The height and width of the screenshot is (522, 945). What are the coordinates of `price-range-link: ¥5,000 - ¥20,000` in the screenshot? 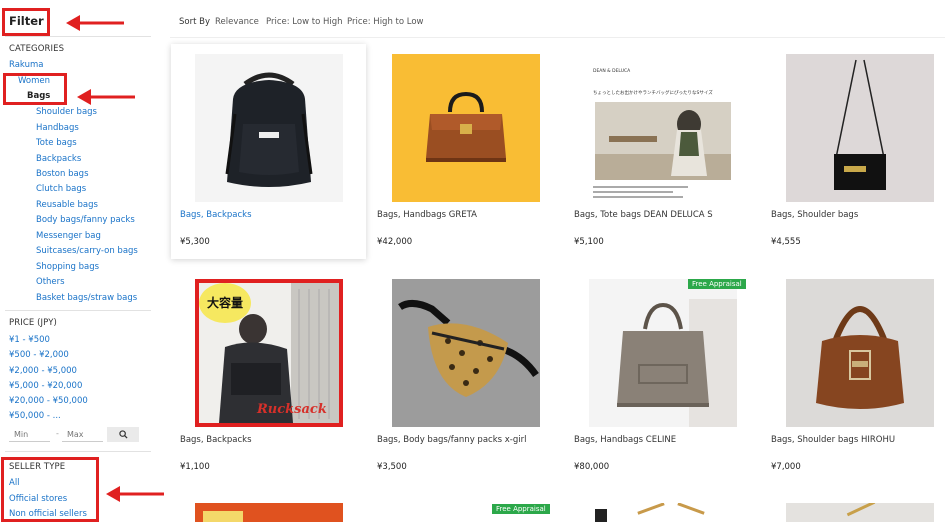 It's located at (45, 386).